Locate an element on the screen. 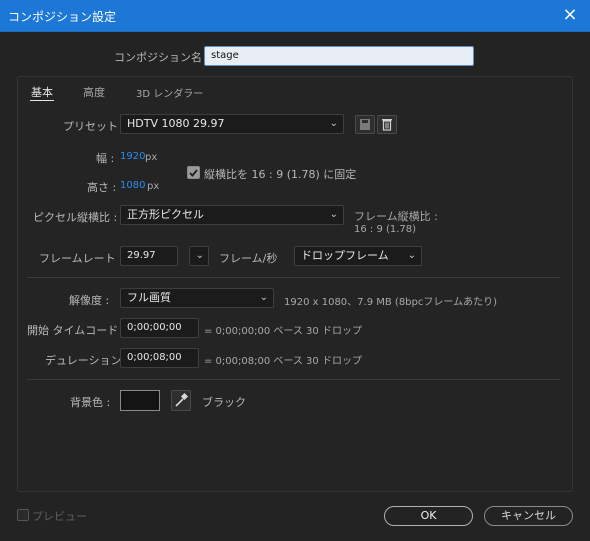 The width and height of the screenshot is (590, 541). width-unit: px is located at coordinates (151, 157).